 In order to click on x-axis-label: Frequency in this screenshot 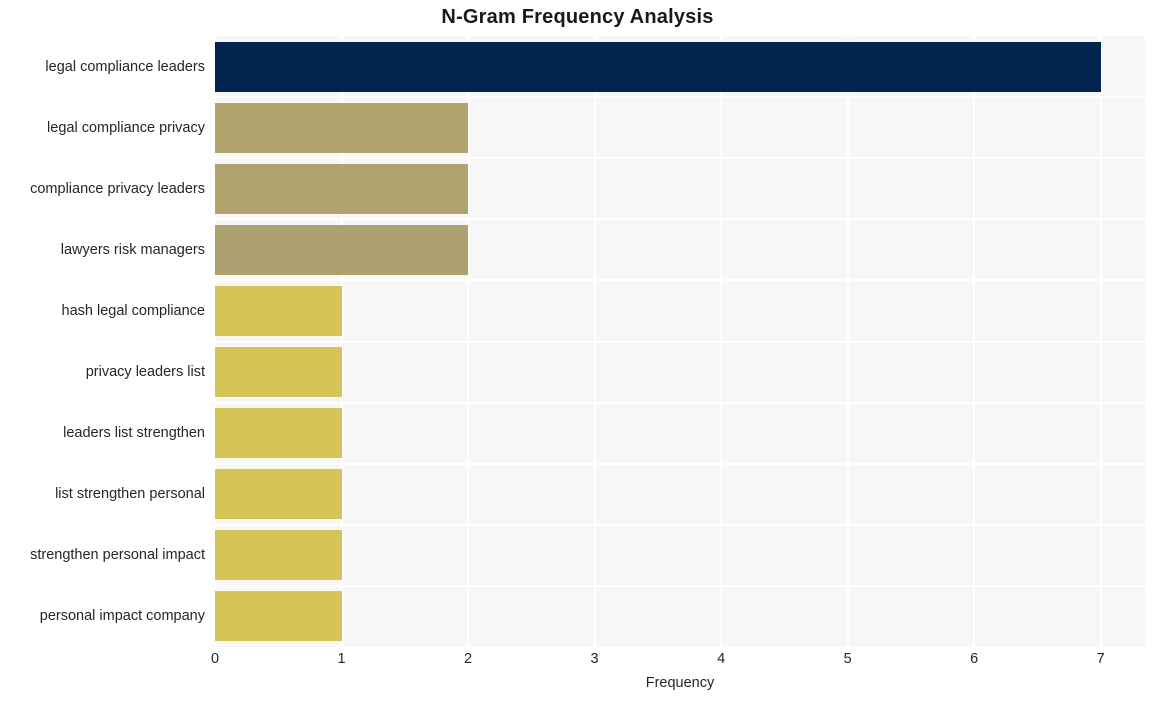, I will do `click(680, 683)`.